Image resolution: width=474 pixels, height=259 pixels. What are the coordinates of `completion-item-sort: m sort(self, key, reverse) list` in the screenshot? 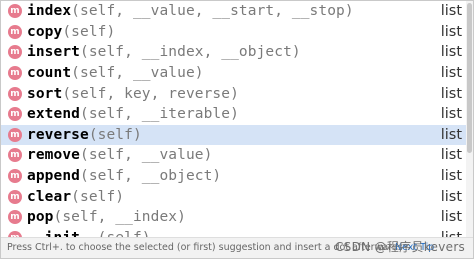 It's located at (233, 93).